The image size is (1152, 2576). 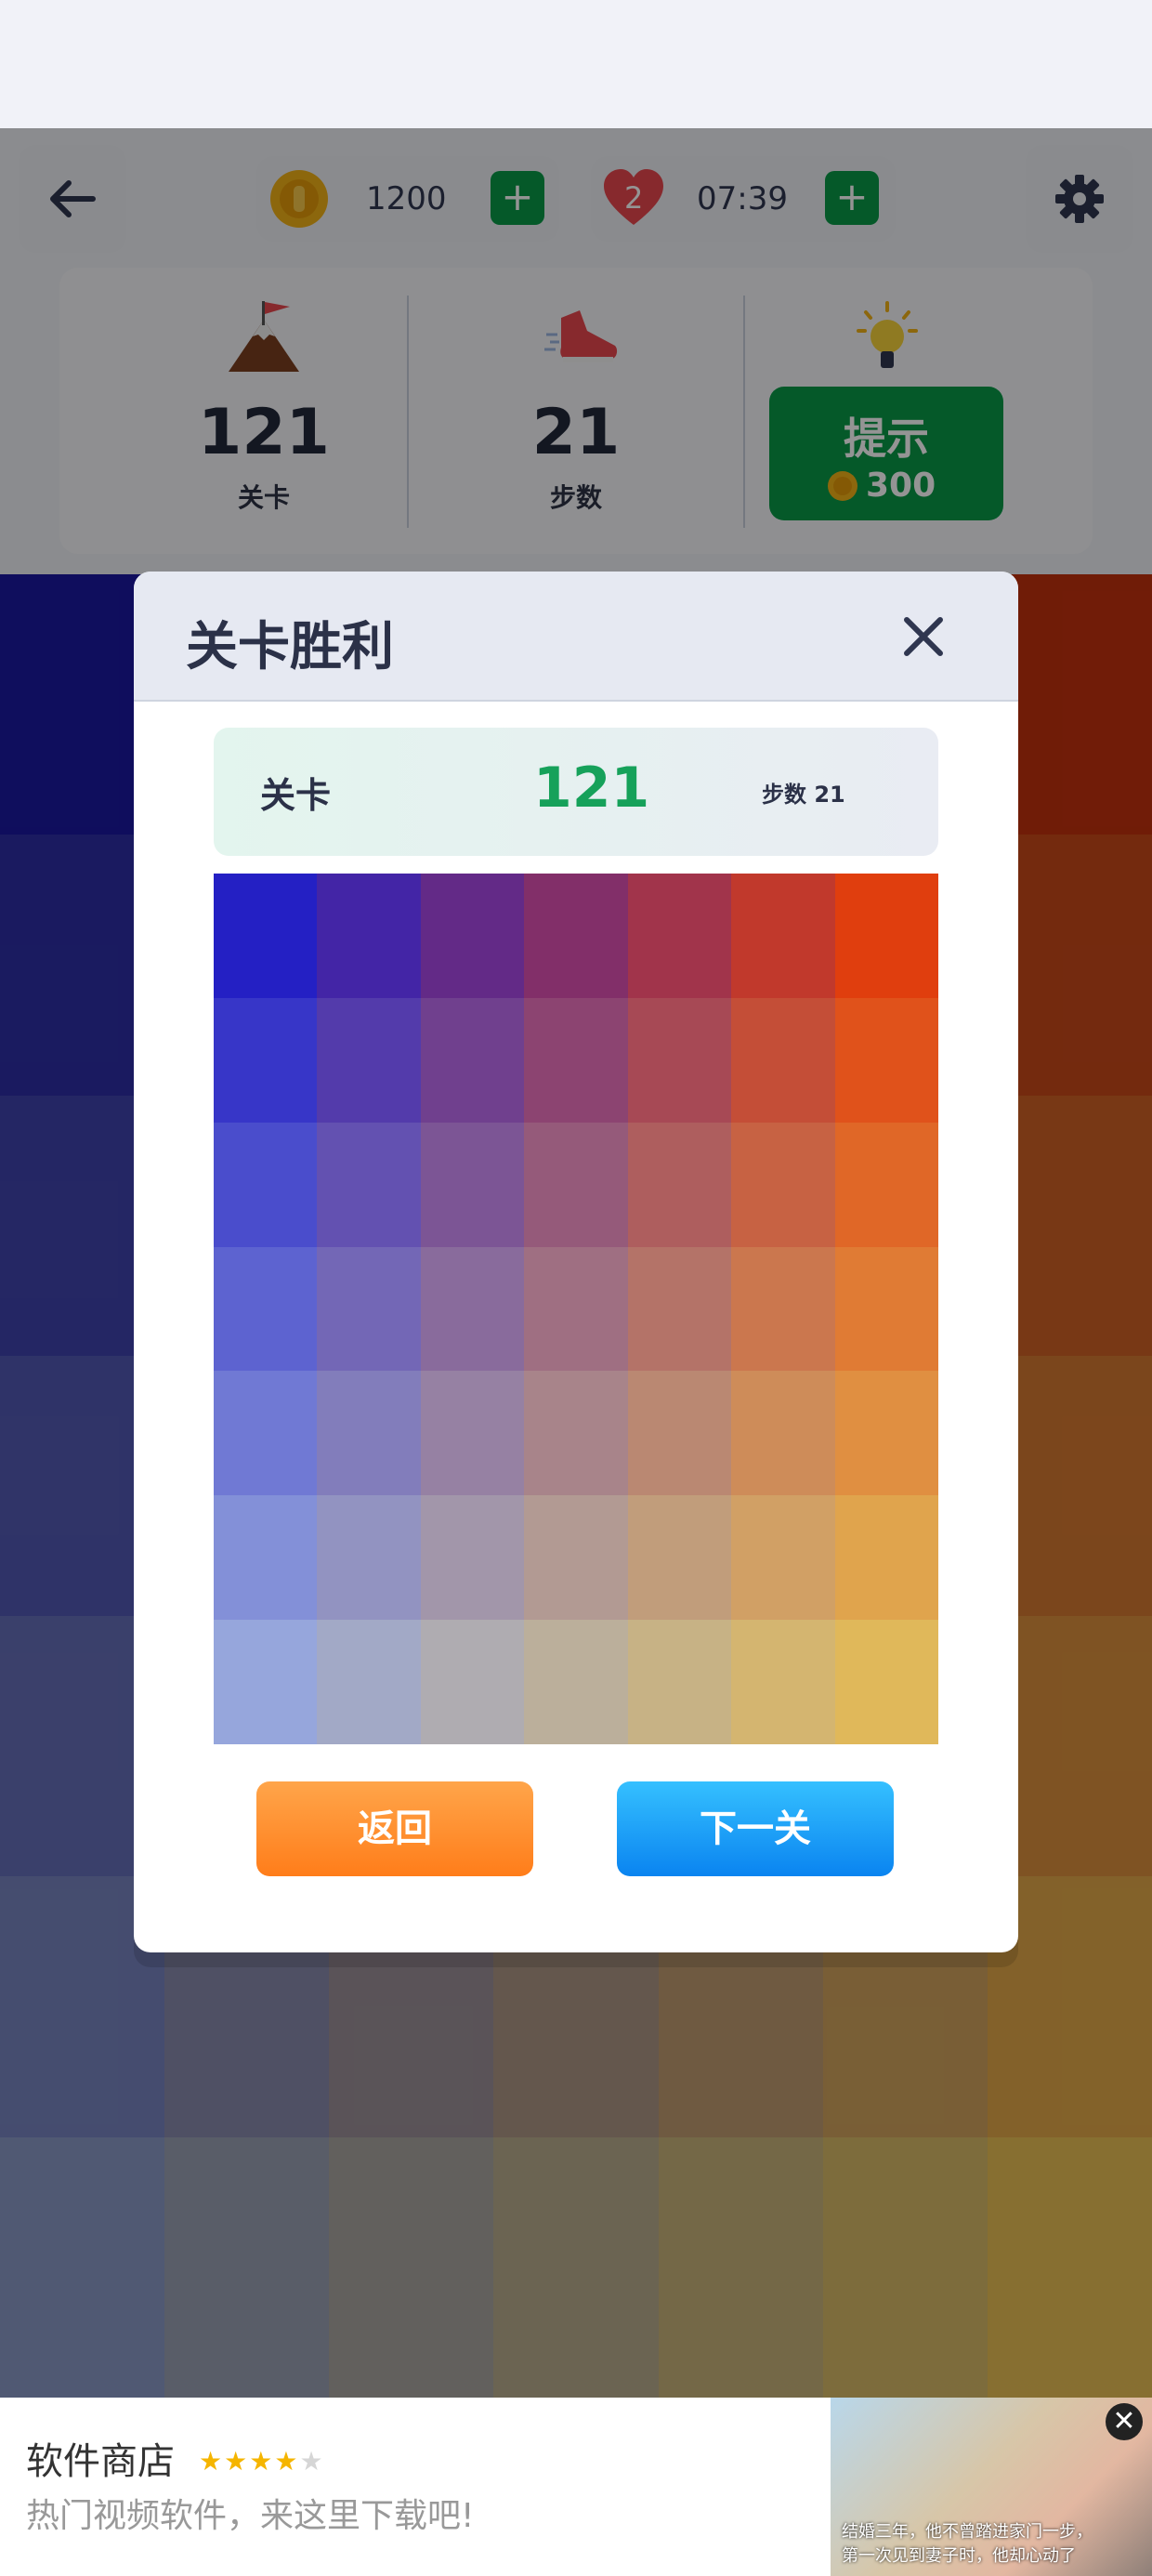 What do you see at coordinates (100, 2461) in the screenshot?
I see `ad-title: 软件商店` at bounding box center [100, 2461].